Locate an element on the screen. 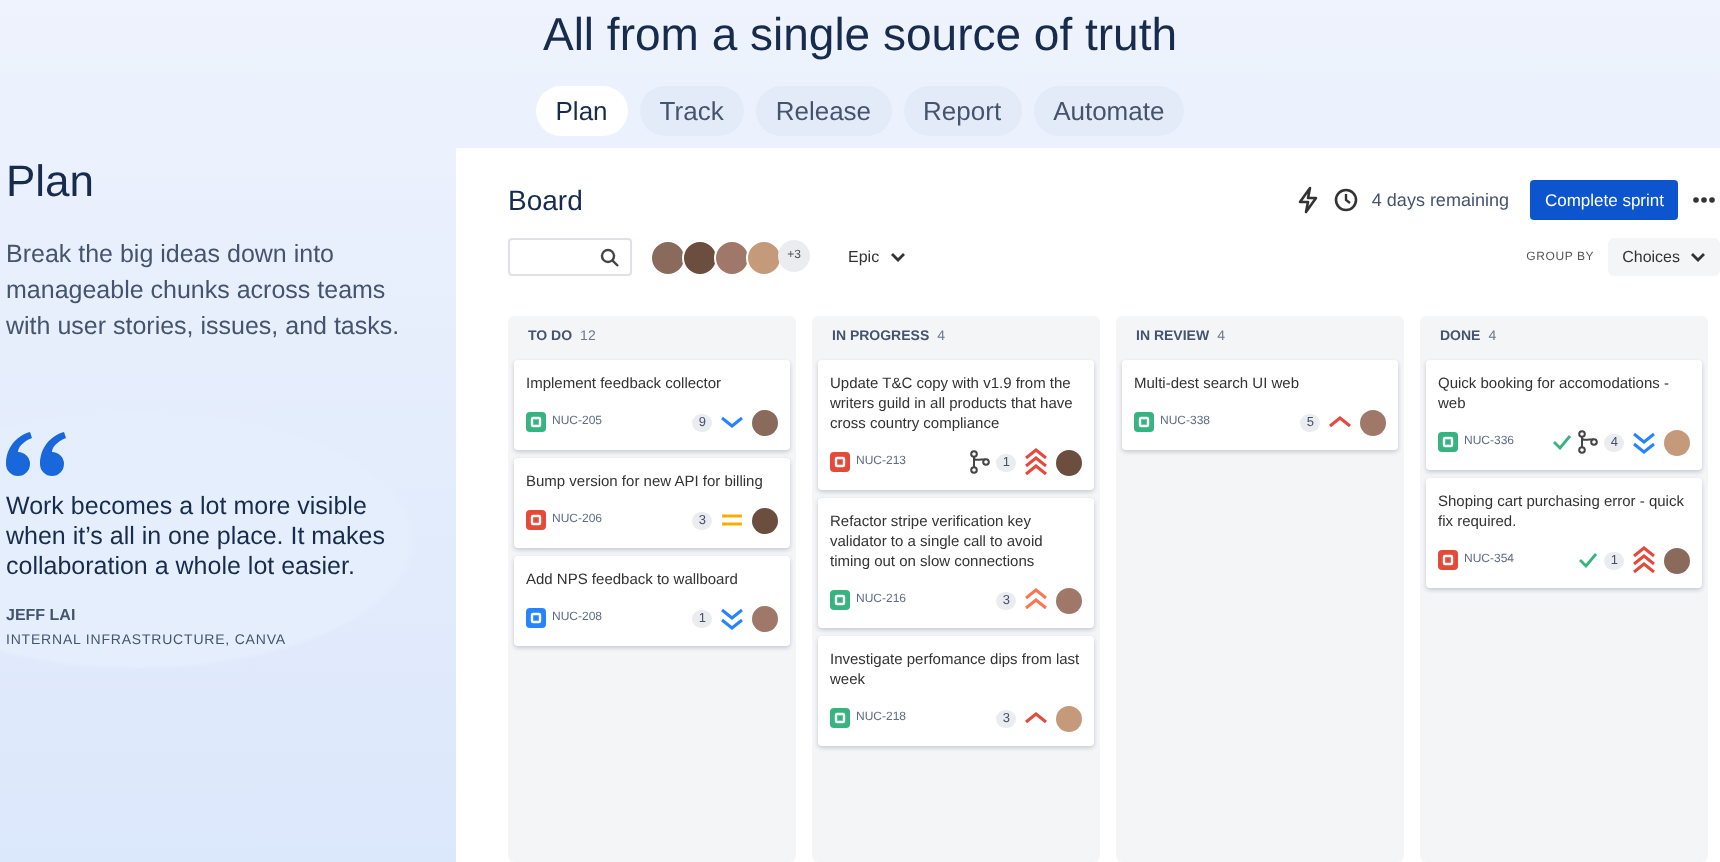 The image size is (1720, 862). group-by-dropdown: Choices is located at coordinates (1664, 257).